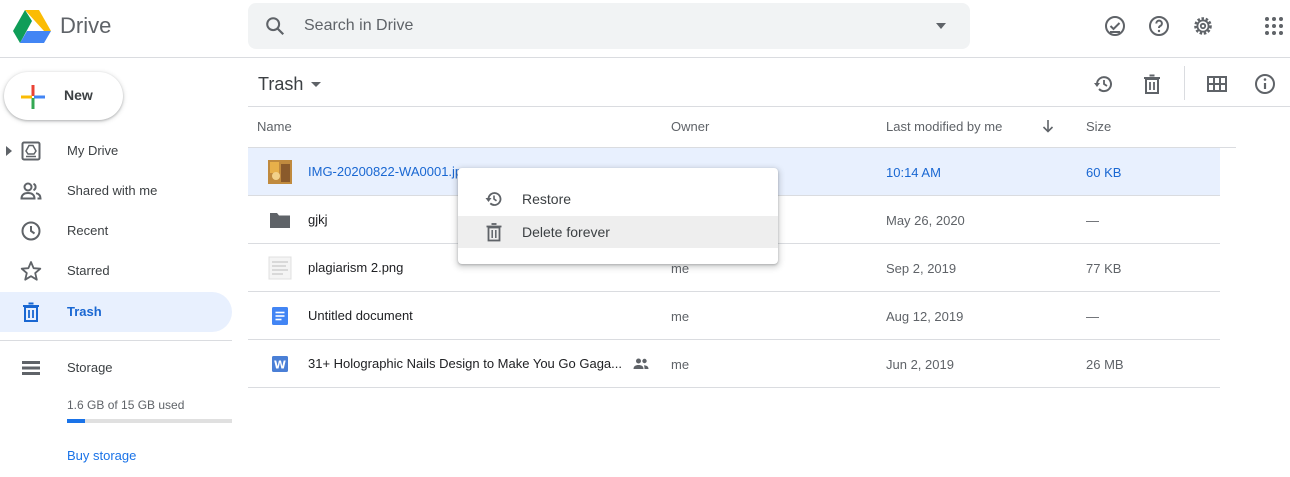  I want to click on file-name: IMG-20200822-WA0001.jpg, so click(389, 171).